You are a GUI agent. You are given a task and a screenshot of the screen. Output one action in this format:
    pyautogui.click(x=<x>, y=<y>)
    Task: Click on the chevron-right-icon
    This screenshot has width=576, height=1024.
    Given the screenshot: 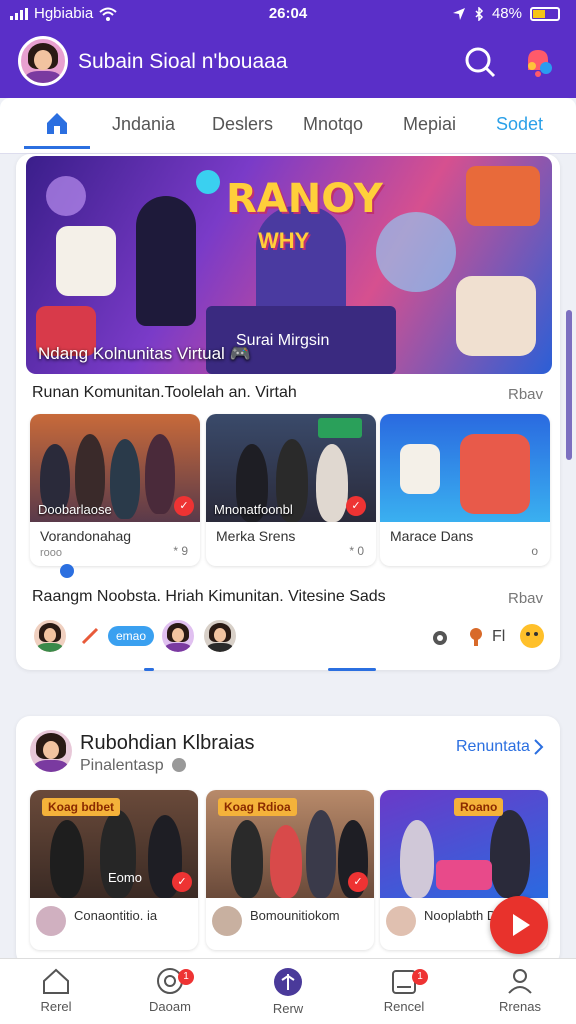 What is the action you would take?
    pyautogui.click(x=538, y=747)
    